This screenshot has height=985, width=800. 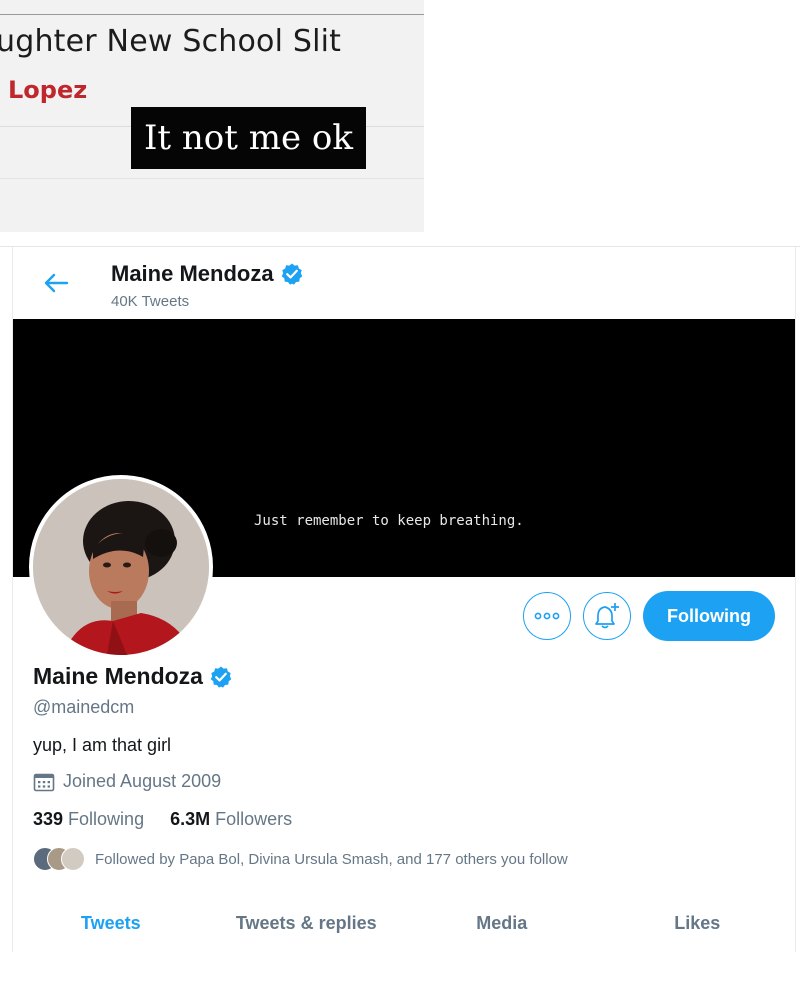 What do you see at coordinates (150, 301) in the screenshot?
I see `tweet-count: 40K Tweets` at bounding box center [150, 301].